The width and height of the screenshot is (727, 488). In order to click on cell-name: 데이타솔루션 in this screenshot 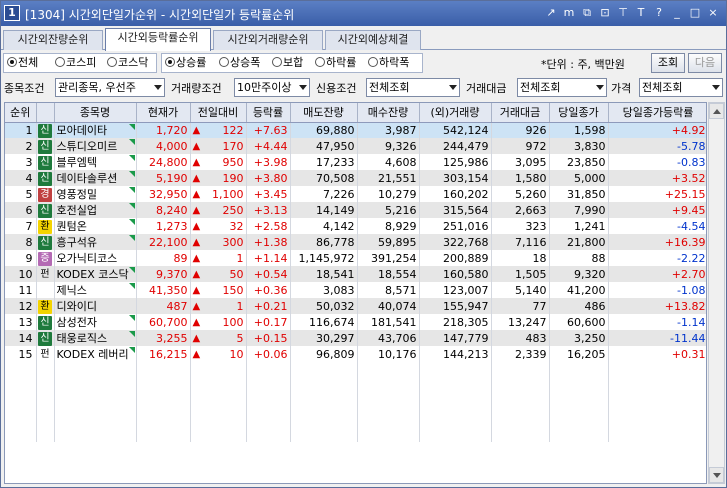, I will do `click(95, 178)`.